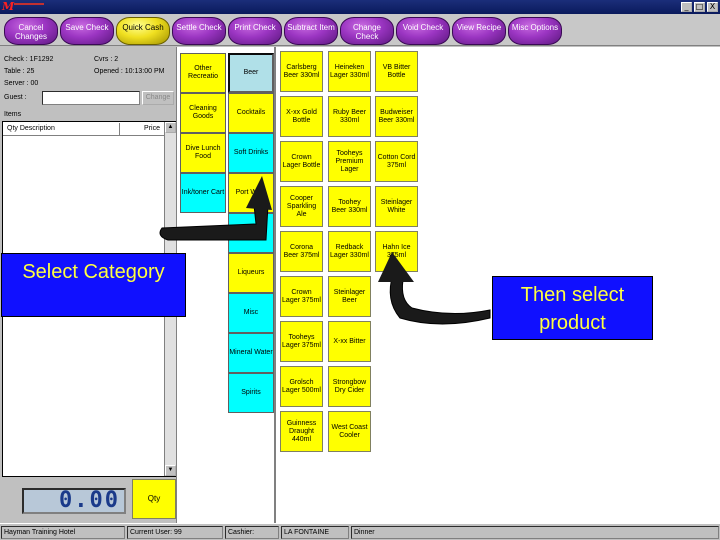 The height and width of the screenshot is (540, 720). I want to click on product-button: Heineken Lager 330ml, so click(349, 71).